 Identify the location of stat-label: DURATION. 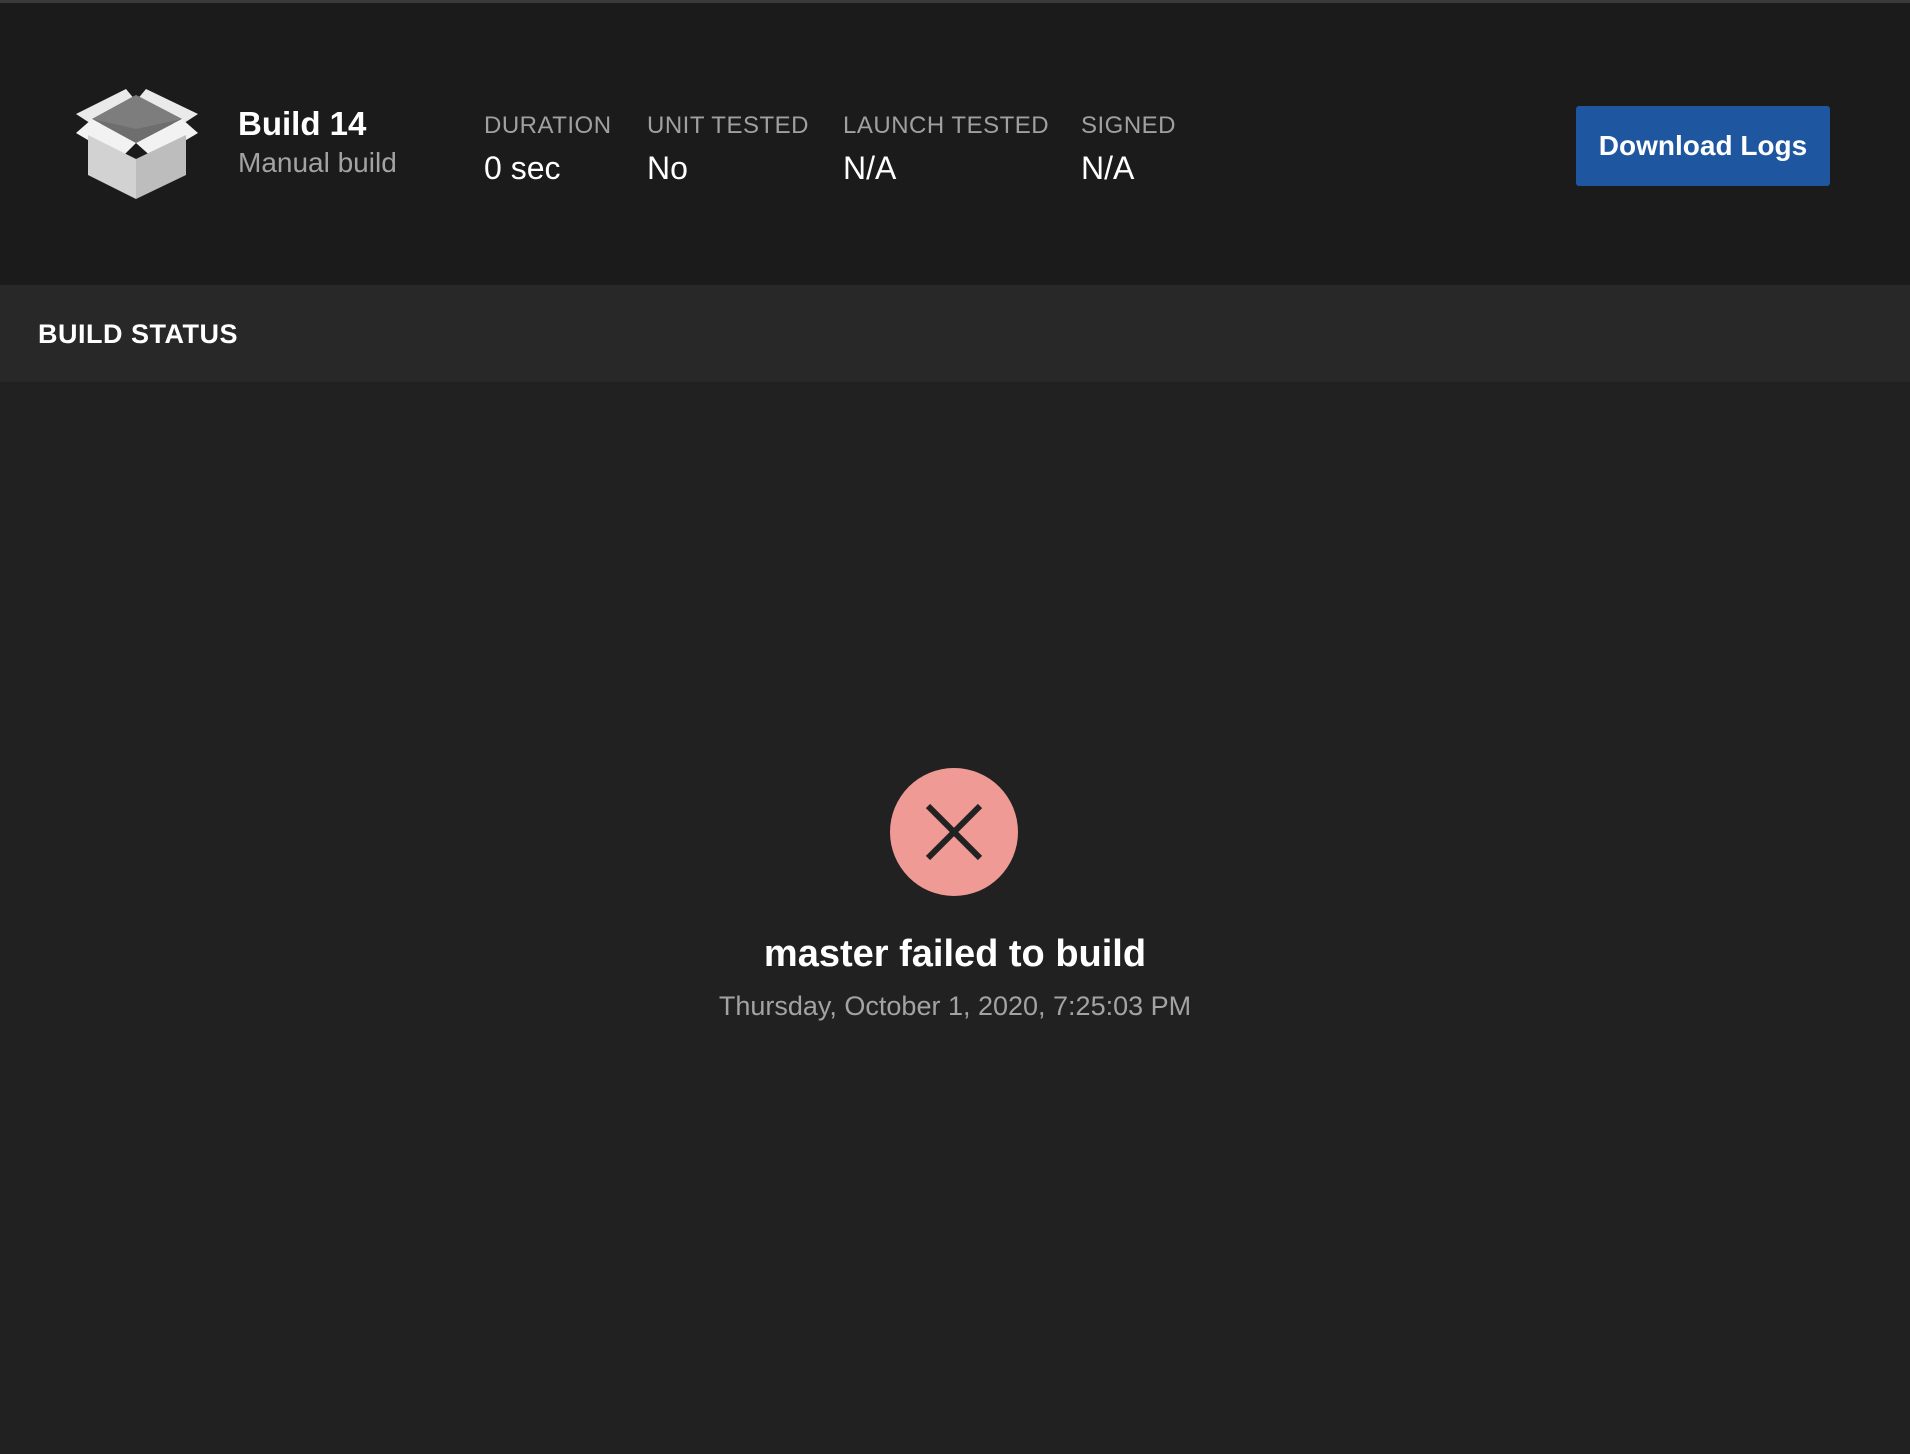
(548, 125).